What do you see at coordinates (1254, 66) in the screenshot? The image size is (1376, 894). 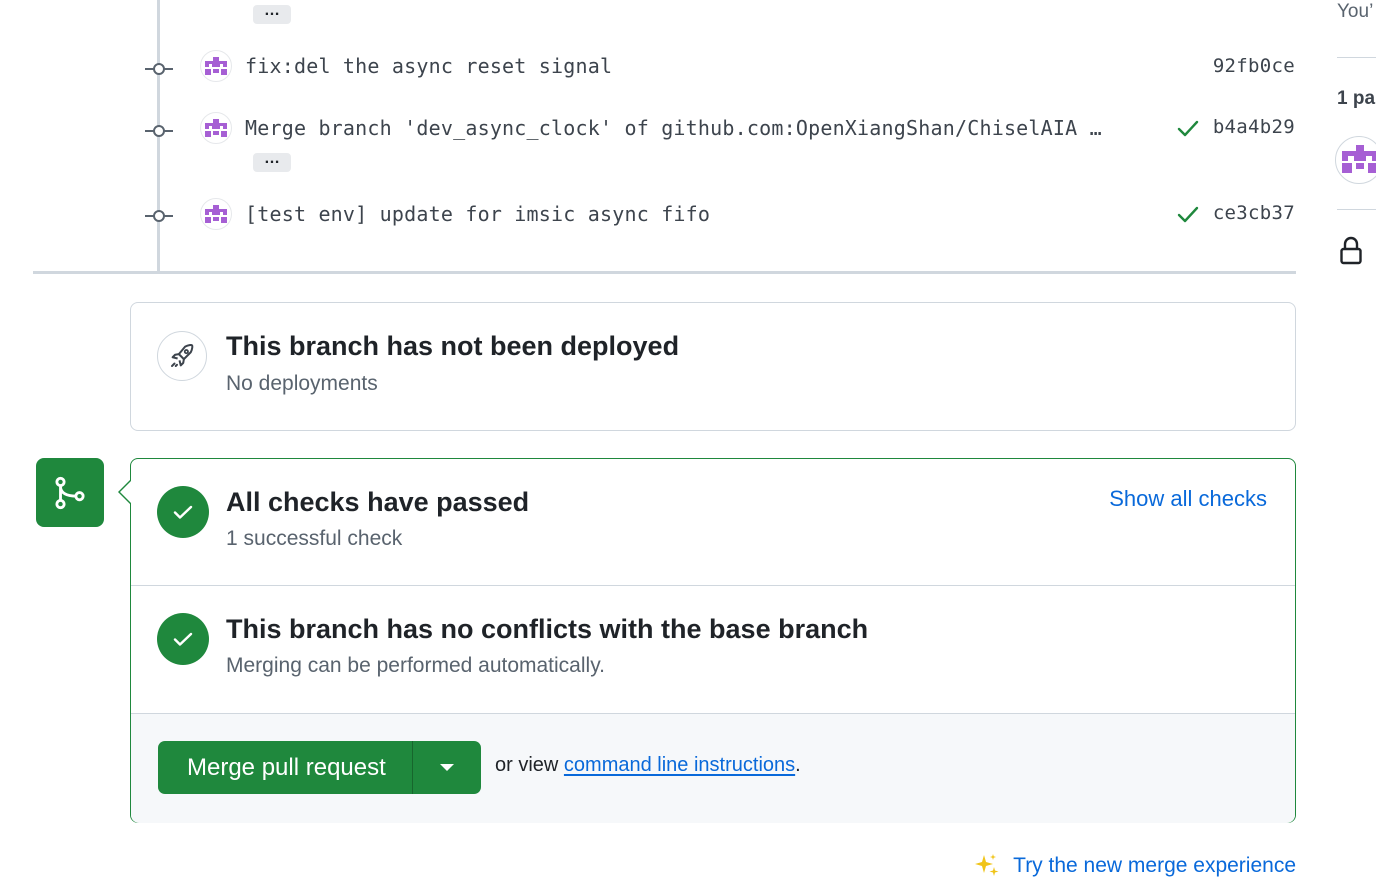 I see `commit-sha: 92fb0ce` at bounding box center [1254, 66].